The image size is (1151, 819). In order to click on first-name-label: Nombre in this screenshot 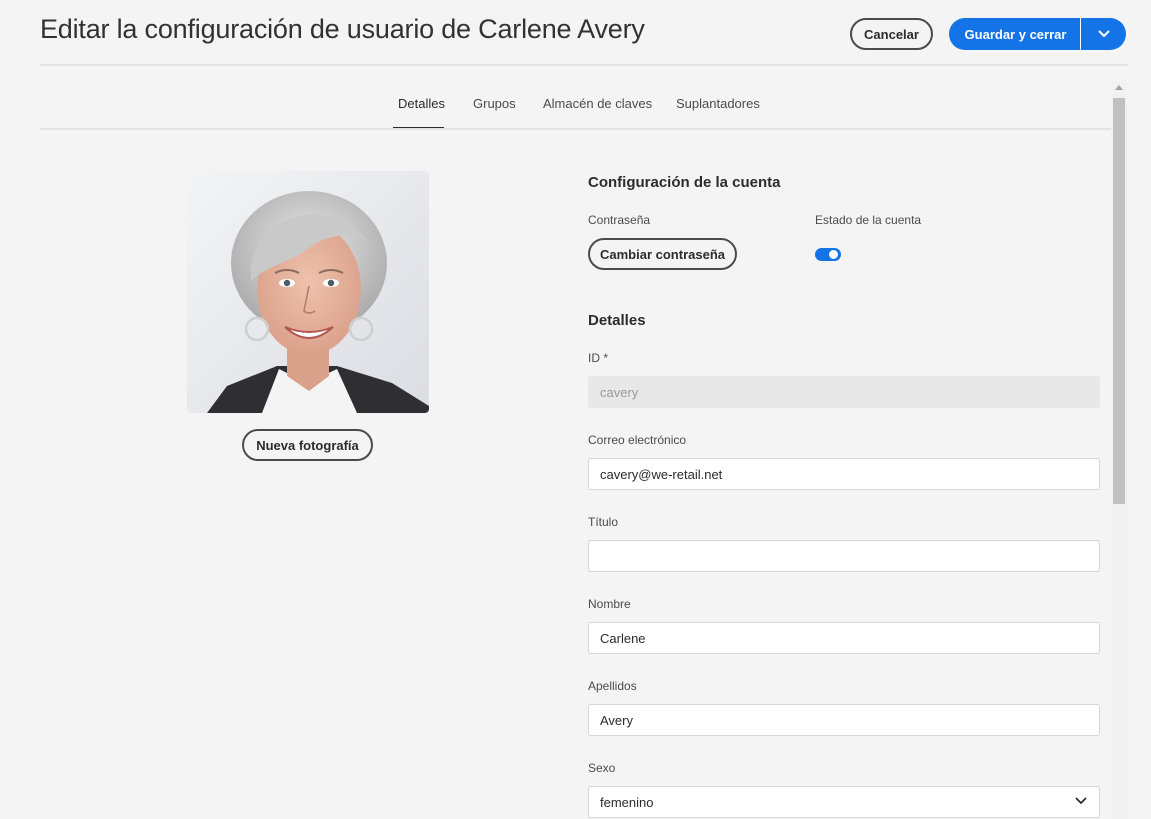, I will do `click(609, 604)`.